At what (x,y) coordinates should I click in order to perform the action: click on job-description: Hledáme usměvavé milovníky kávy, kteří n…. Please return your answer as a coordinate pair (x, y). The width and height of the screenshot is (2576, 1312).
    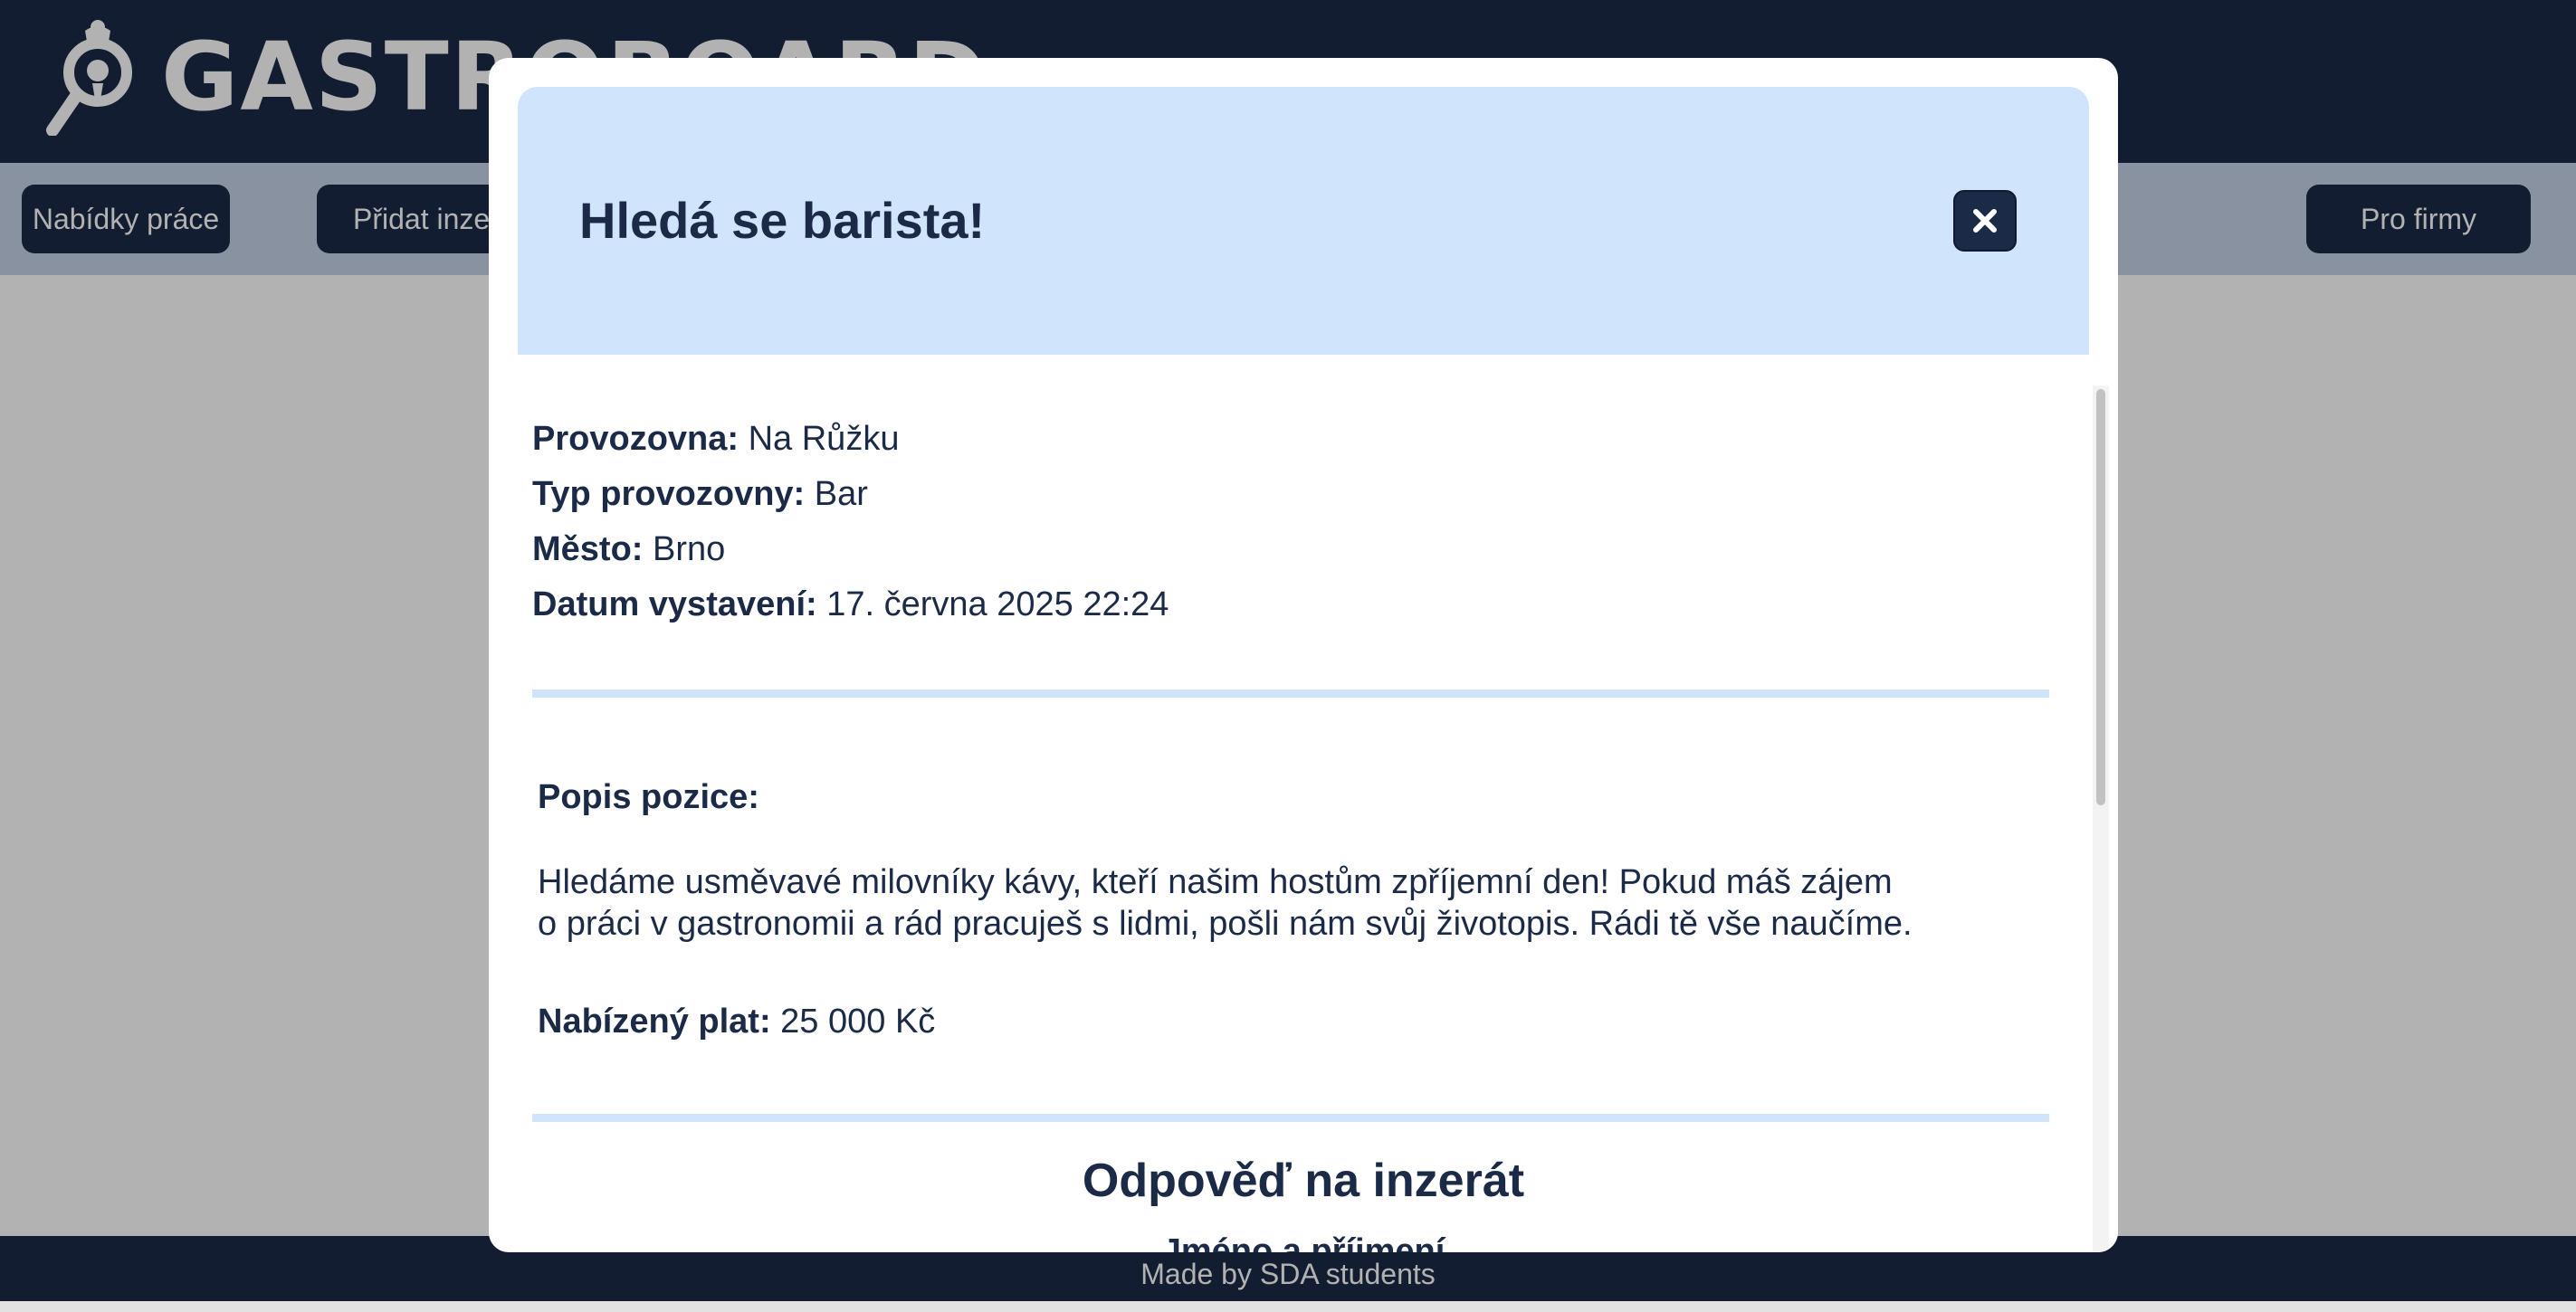
    Looking at the image, I should click on (1262, 903).